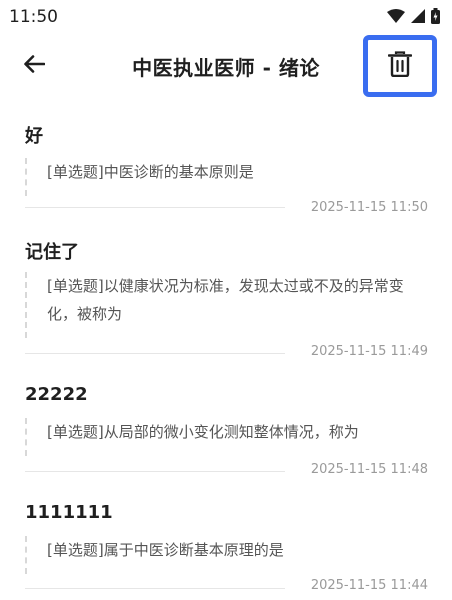 The width and height of the screenshot is (452, 600). I want to click on question-block: [单选题]以健康状况为标准，发现太过或不及的异常变化，被称为, so click(221, 305).